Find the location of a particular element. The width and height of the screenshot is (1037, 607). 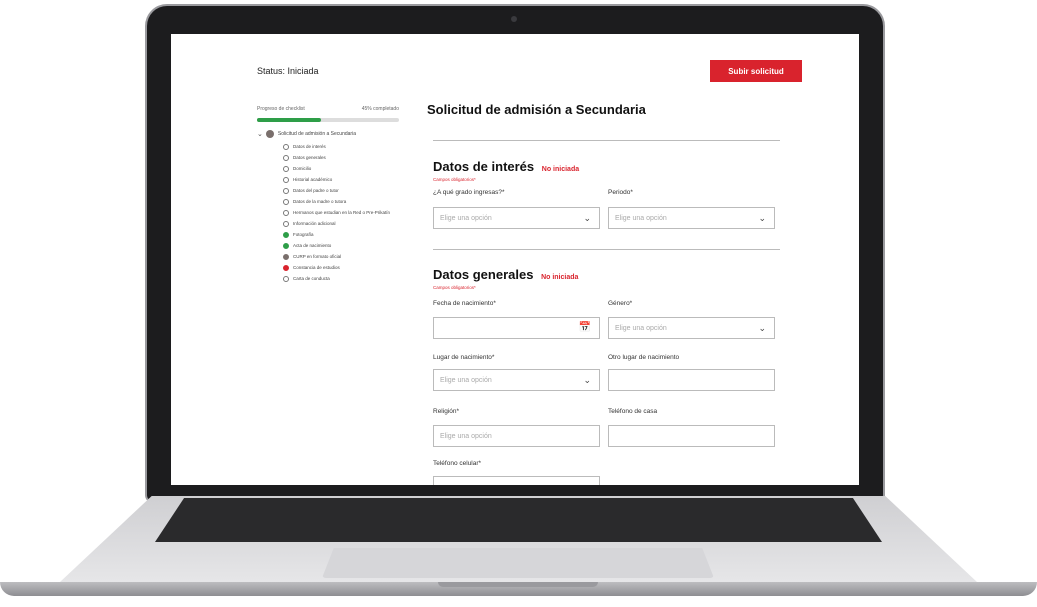

grade-label: ¿A qué grado ingresas?* is located at coordinates (469, 192).